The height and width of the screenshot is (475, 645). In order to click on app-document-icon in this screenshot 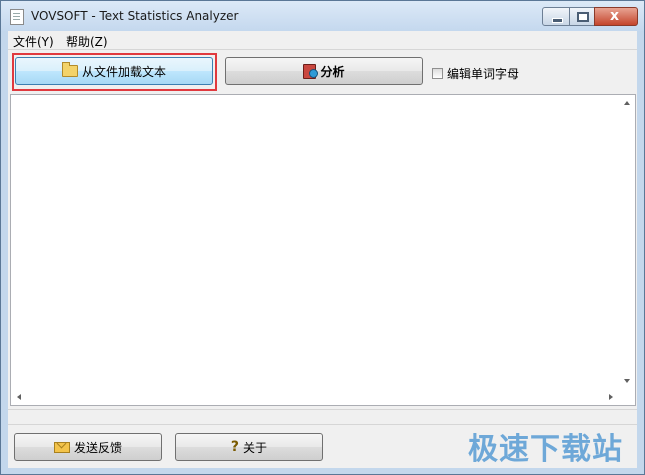, I will do `click(17, 17)`.